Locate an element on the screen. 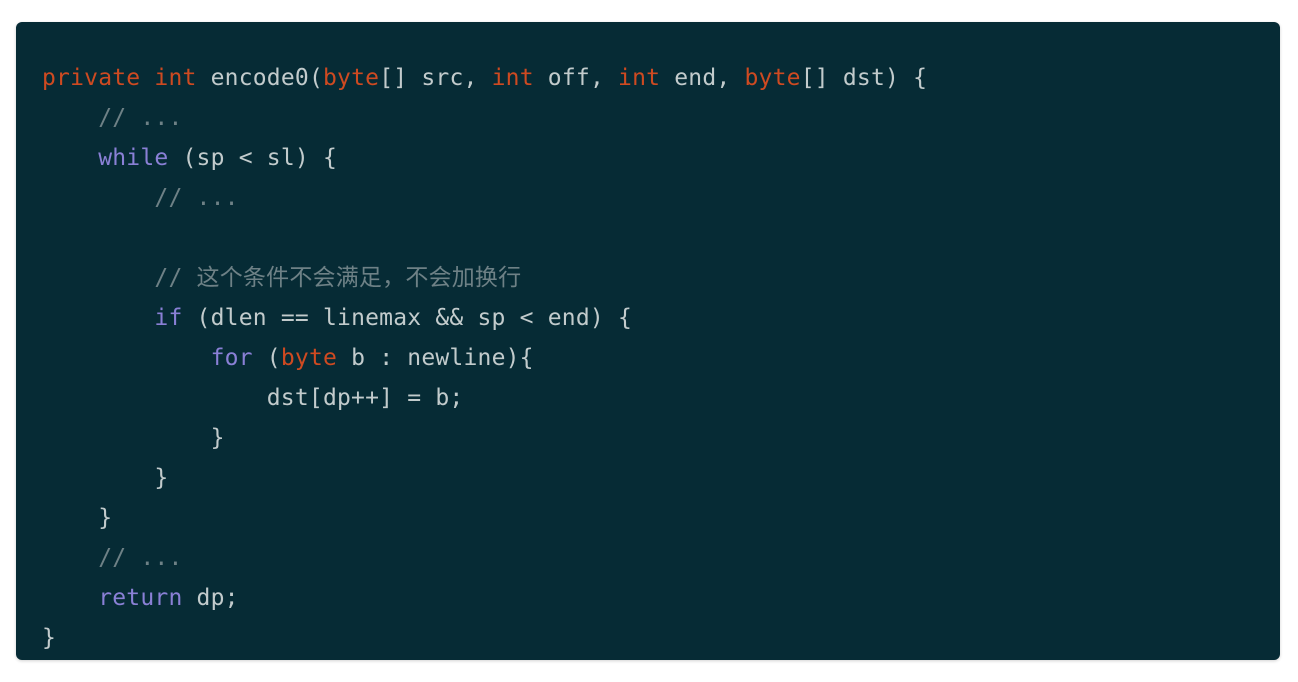 Image resolution: width=1298 pixels, height=682 pixels. code-token-default: end, is located at coordinates (702, 78).